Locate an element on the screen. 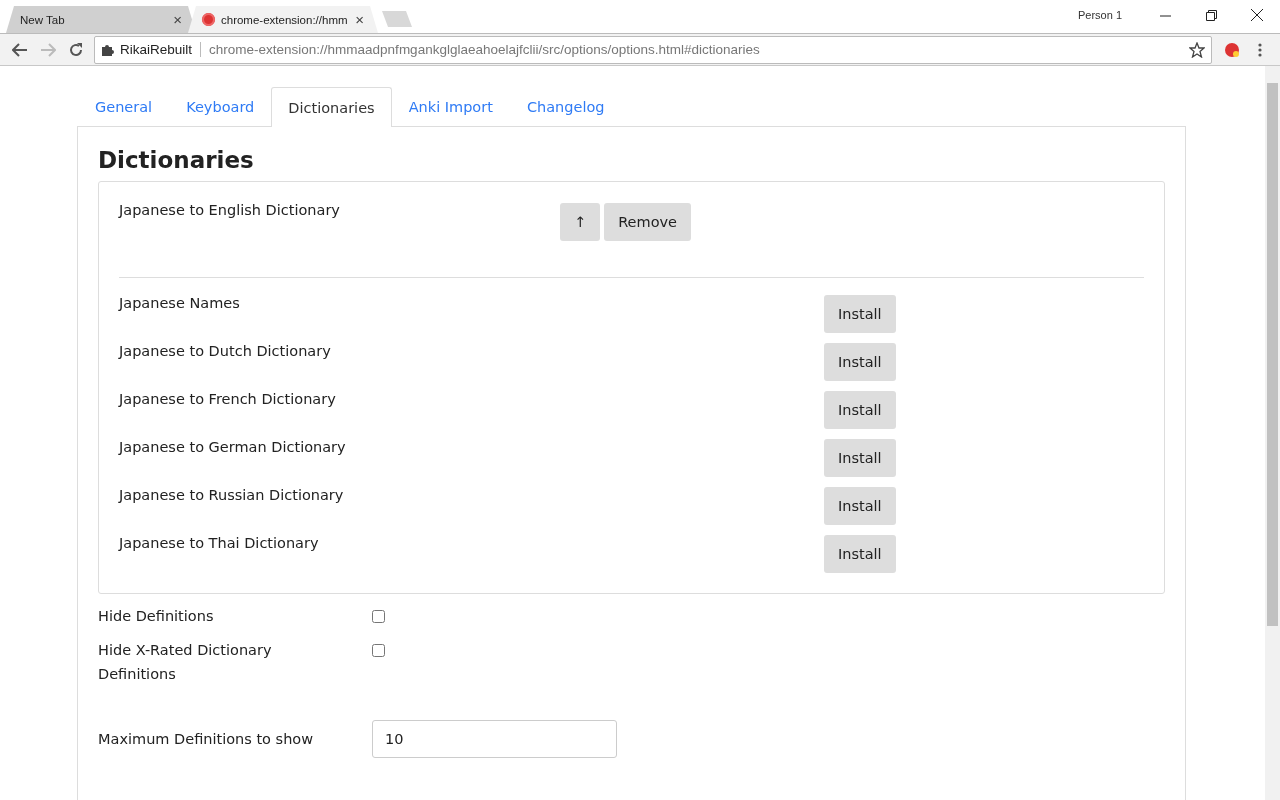  browser-tab: chrome-extension://hmm × is located at coordinates (283, 19).